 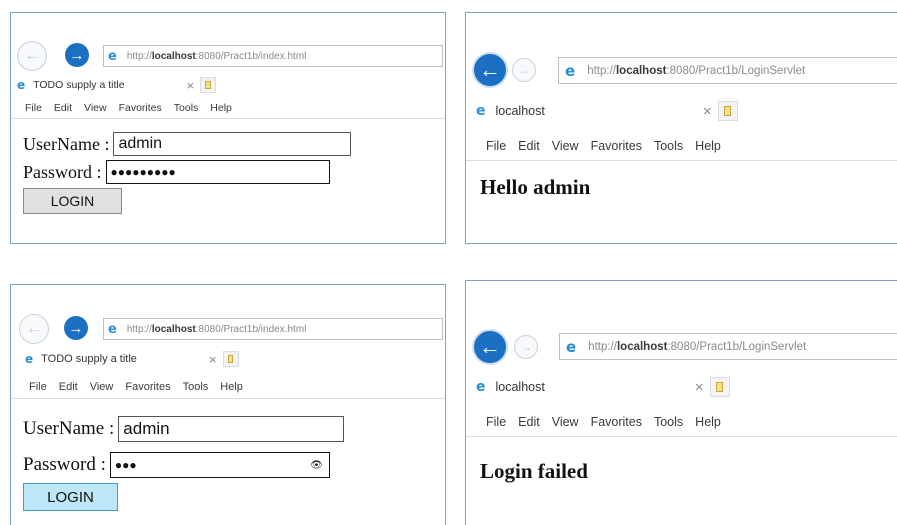 I want to click on password-value: ●●●●●●●●●, so click(x=143, y=172).